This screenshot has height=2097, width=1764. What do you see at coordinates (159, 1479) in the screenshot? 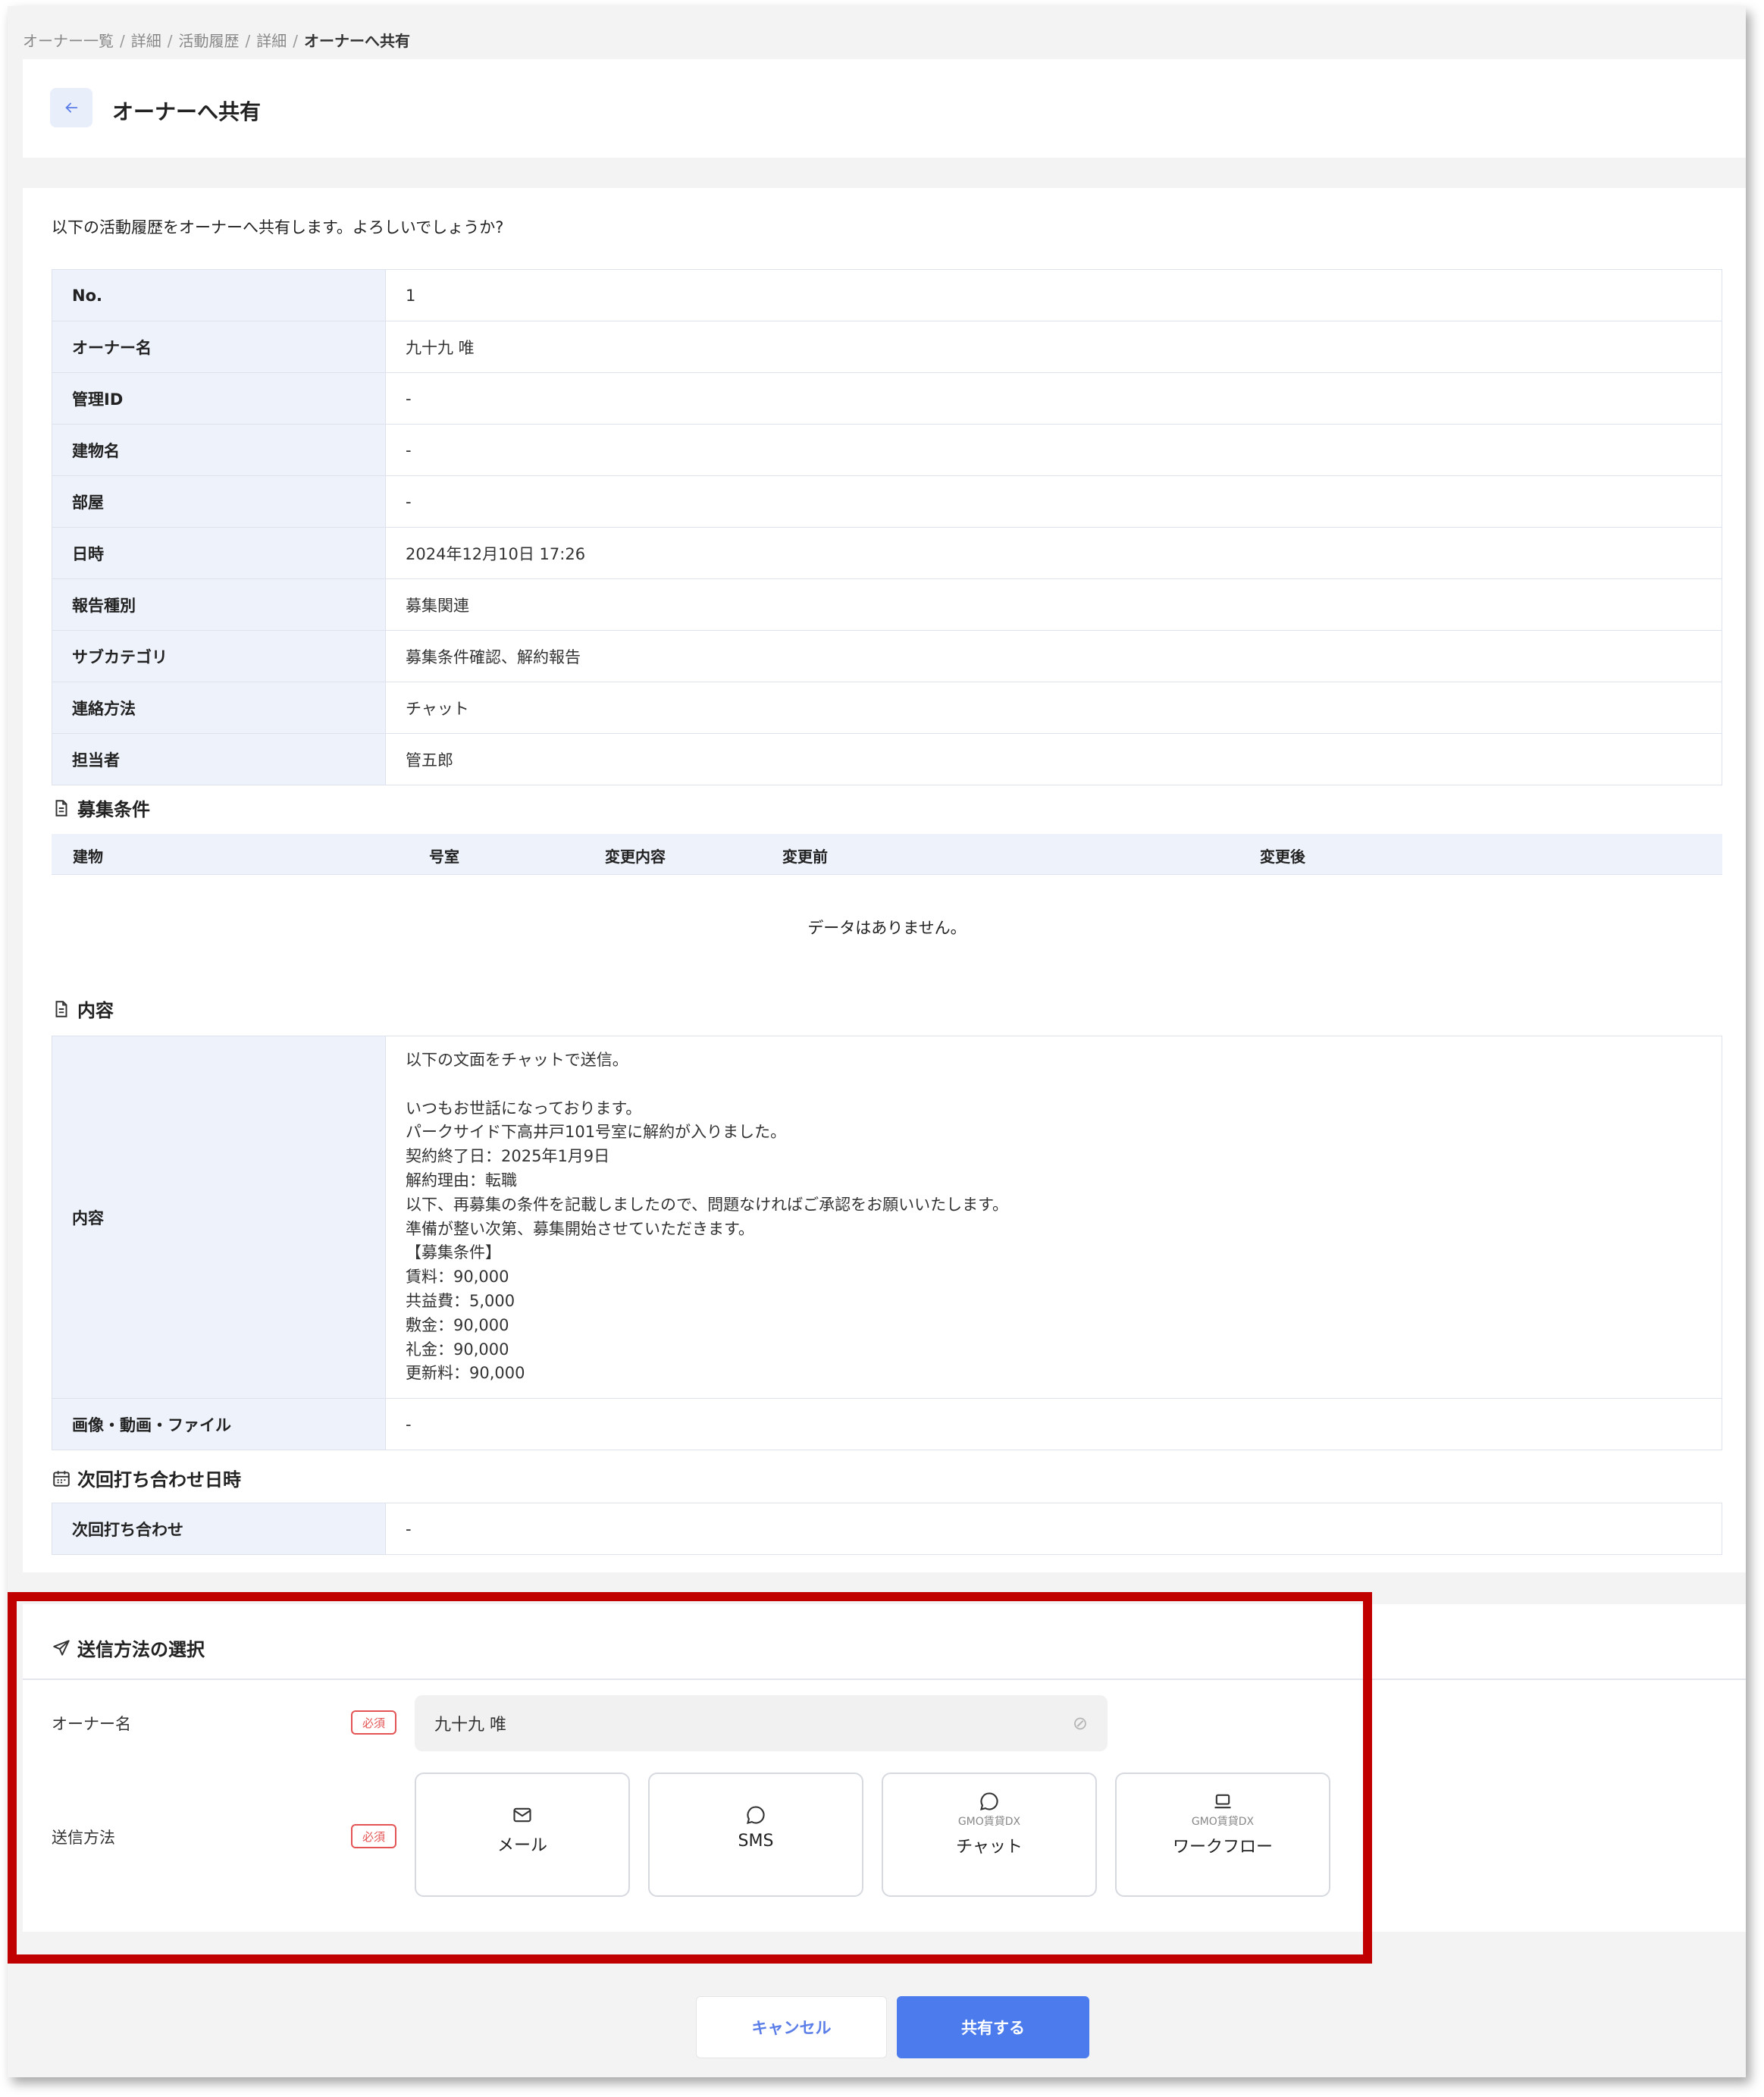
I see `next-meeting-section-label: 次回打ち合わせ日時` at bounding box center [159, 1479].